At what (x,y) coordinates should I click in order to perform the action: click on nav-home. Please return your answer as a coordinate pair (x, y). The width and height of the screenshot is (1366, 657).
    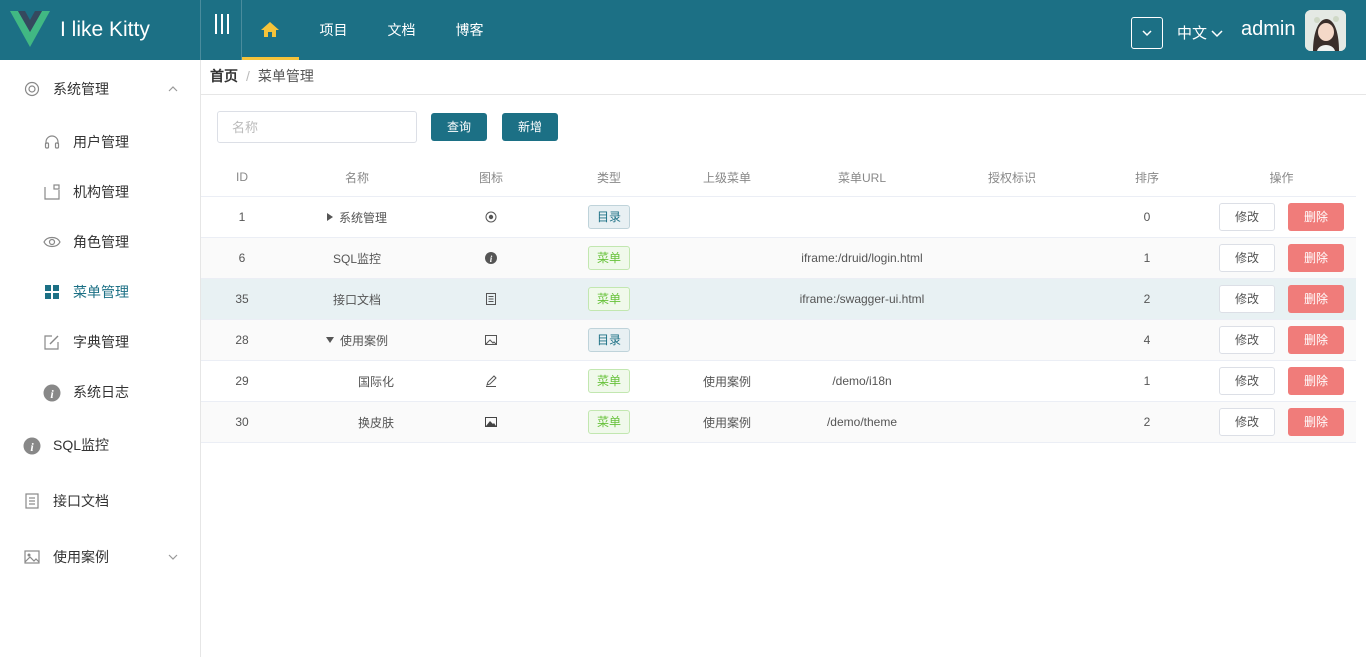
    Looking at the image, I should click on (270, 30).